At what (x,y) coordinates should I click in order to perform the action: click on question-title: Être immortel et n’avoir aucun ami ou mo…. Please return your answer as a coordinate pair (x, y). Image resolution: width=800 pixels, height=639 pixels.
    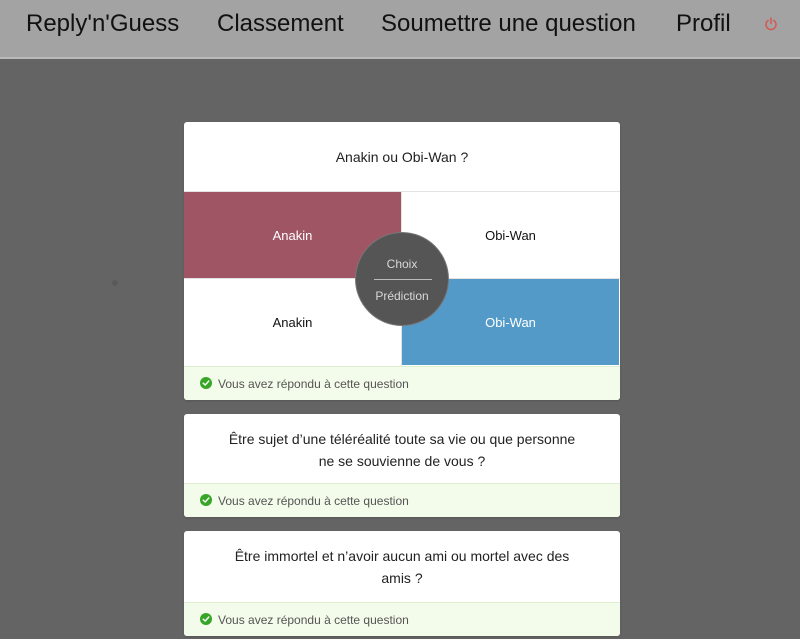
    Looking at the image, I should click on (402, 567).